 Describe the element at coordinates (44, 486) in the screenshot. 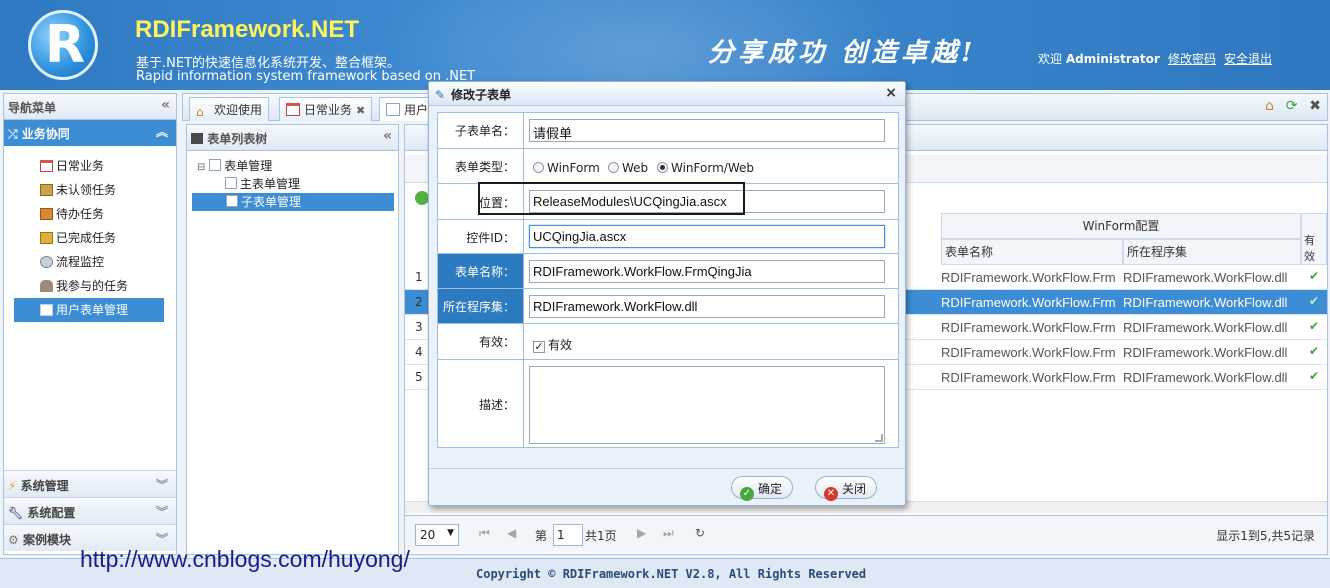

I see `accordion-label: 系统管理` at that location.